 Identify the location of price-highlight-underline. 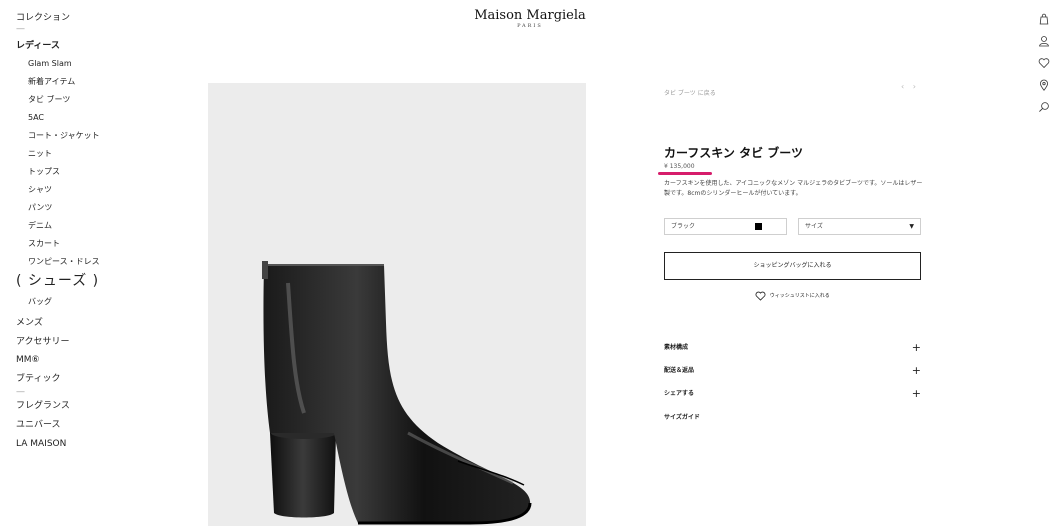
(685, 173).